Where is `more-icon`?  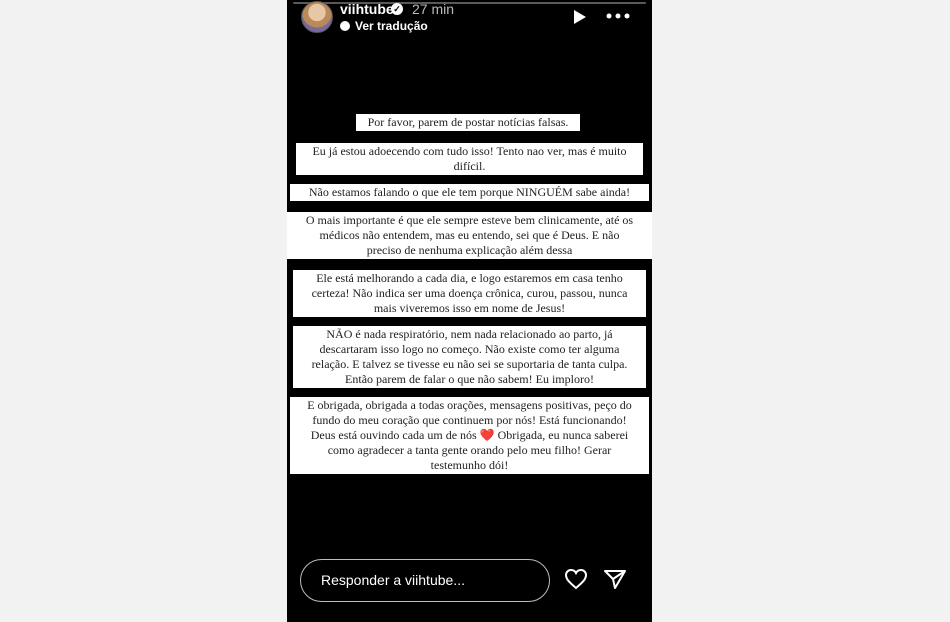
more-icon is located at coordinates (618, 16).